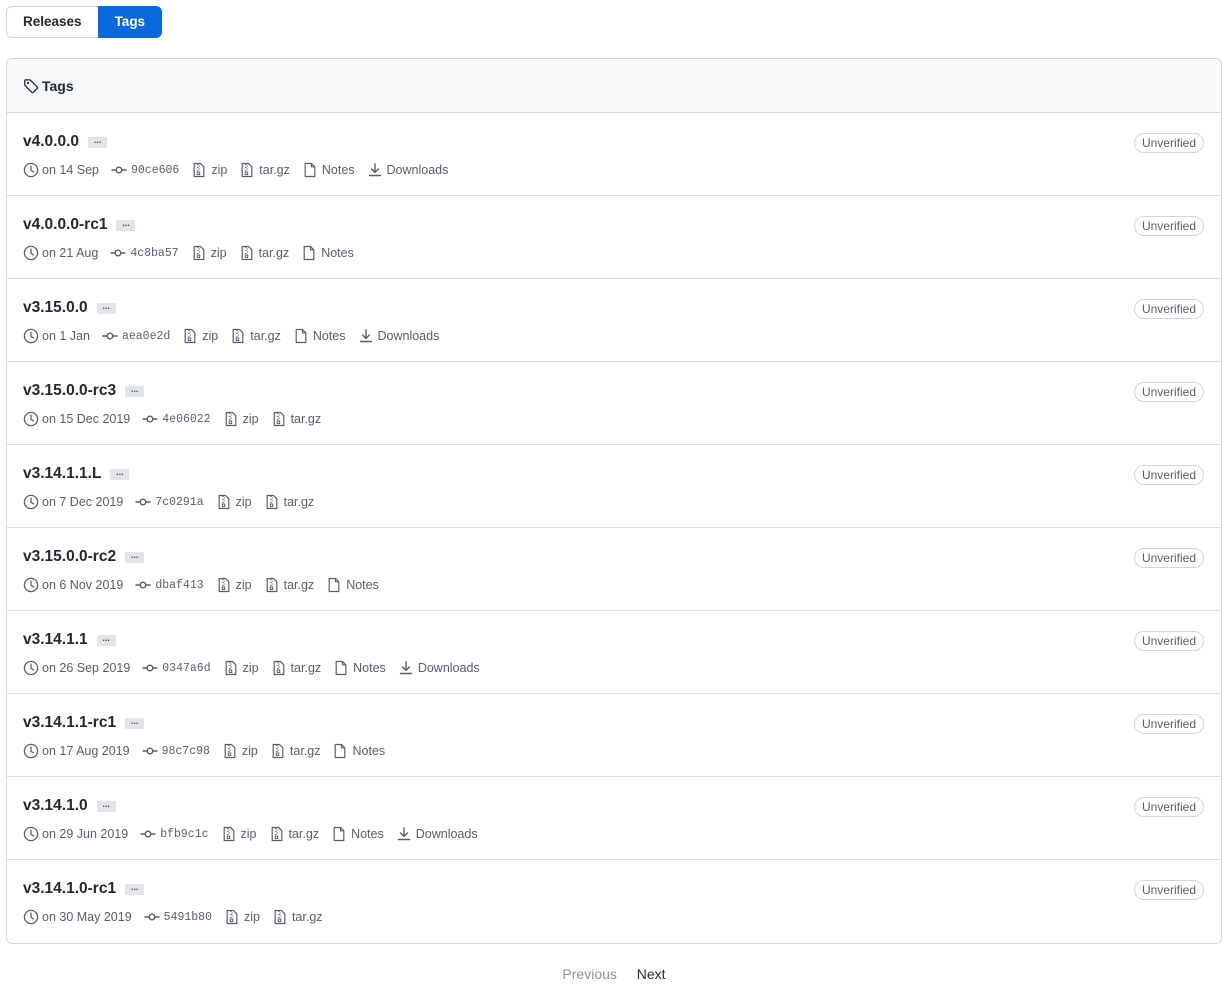 Image resolution: width=1228 pixels, height=993 pixels. I want to click on tag-date: on 26 Sep 2019, so click(76, 668).